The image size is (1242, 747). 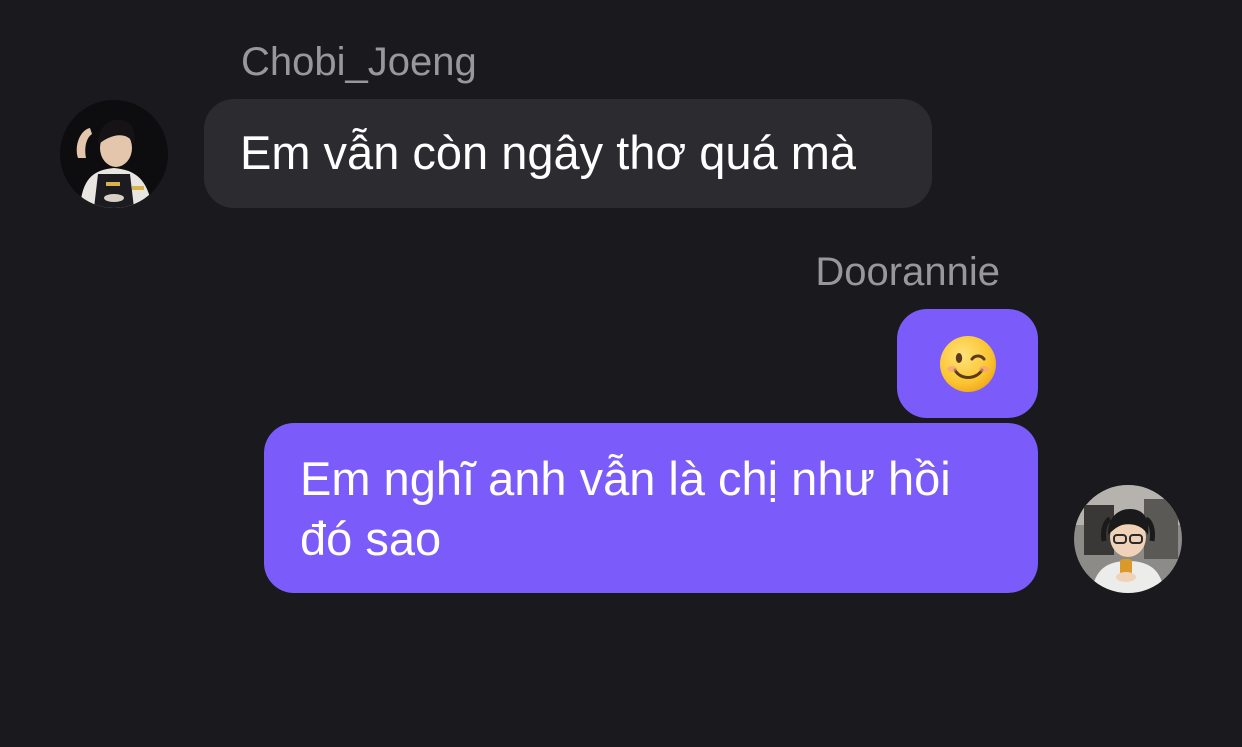 I want to click on message-bubble-emoji, so click(x=967, y=363).